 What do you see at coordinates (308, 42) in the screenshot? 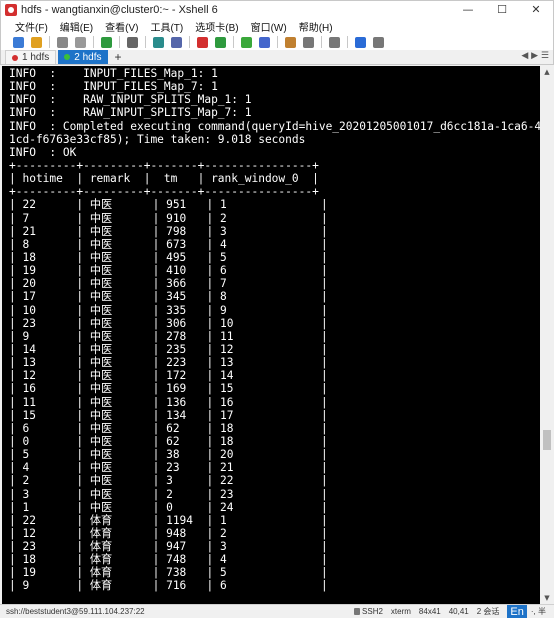
I see `keyboard-icon` at bounding box center [308, 42].